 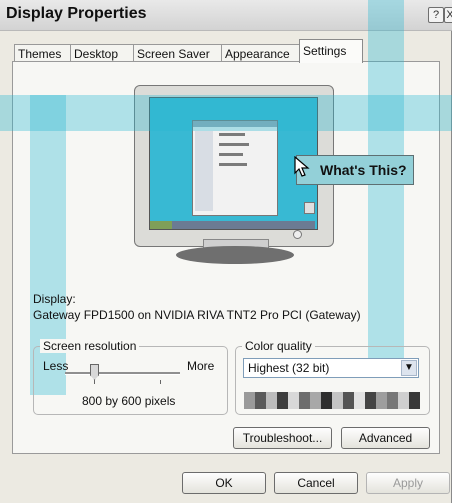 I want to click on resolution-less-label: Less, so click(x=56, y=366).